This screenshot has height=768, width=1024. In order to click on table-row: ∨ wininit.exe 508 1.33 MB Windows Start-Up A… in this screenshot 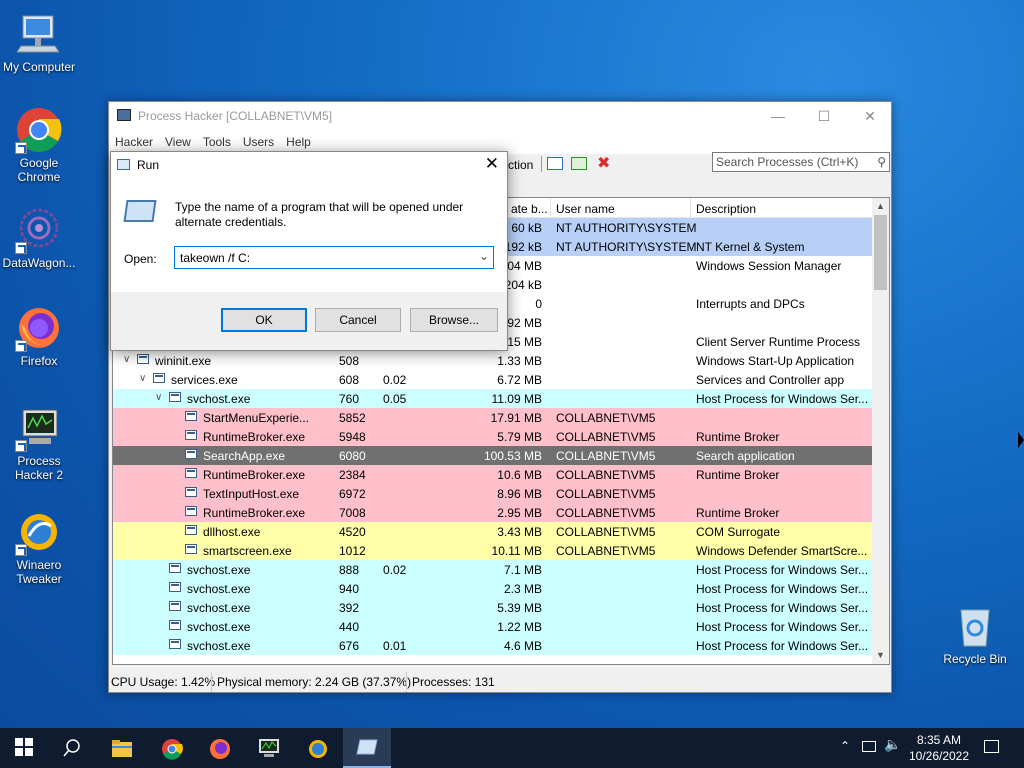, I will do `click(501, 360)`.